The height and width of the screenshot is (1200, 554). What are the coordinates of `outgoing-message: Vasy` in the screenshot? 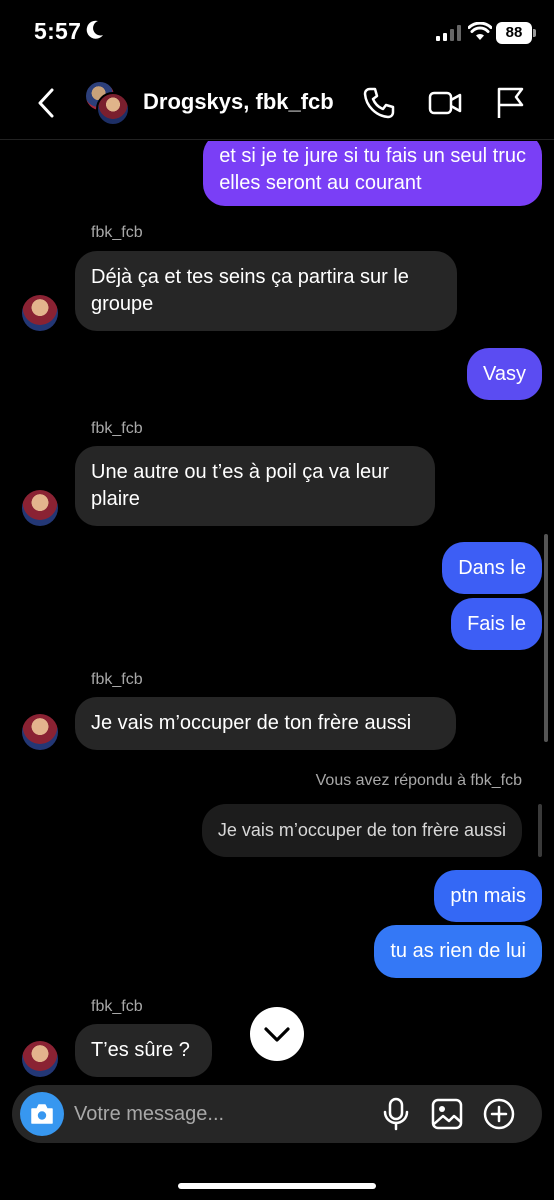 It's located at (504, 374).